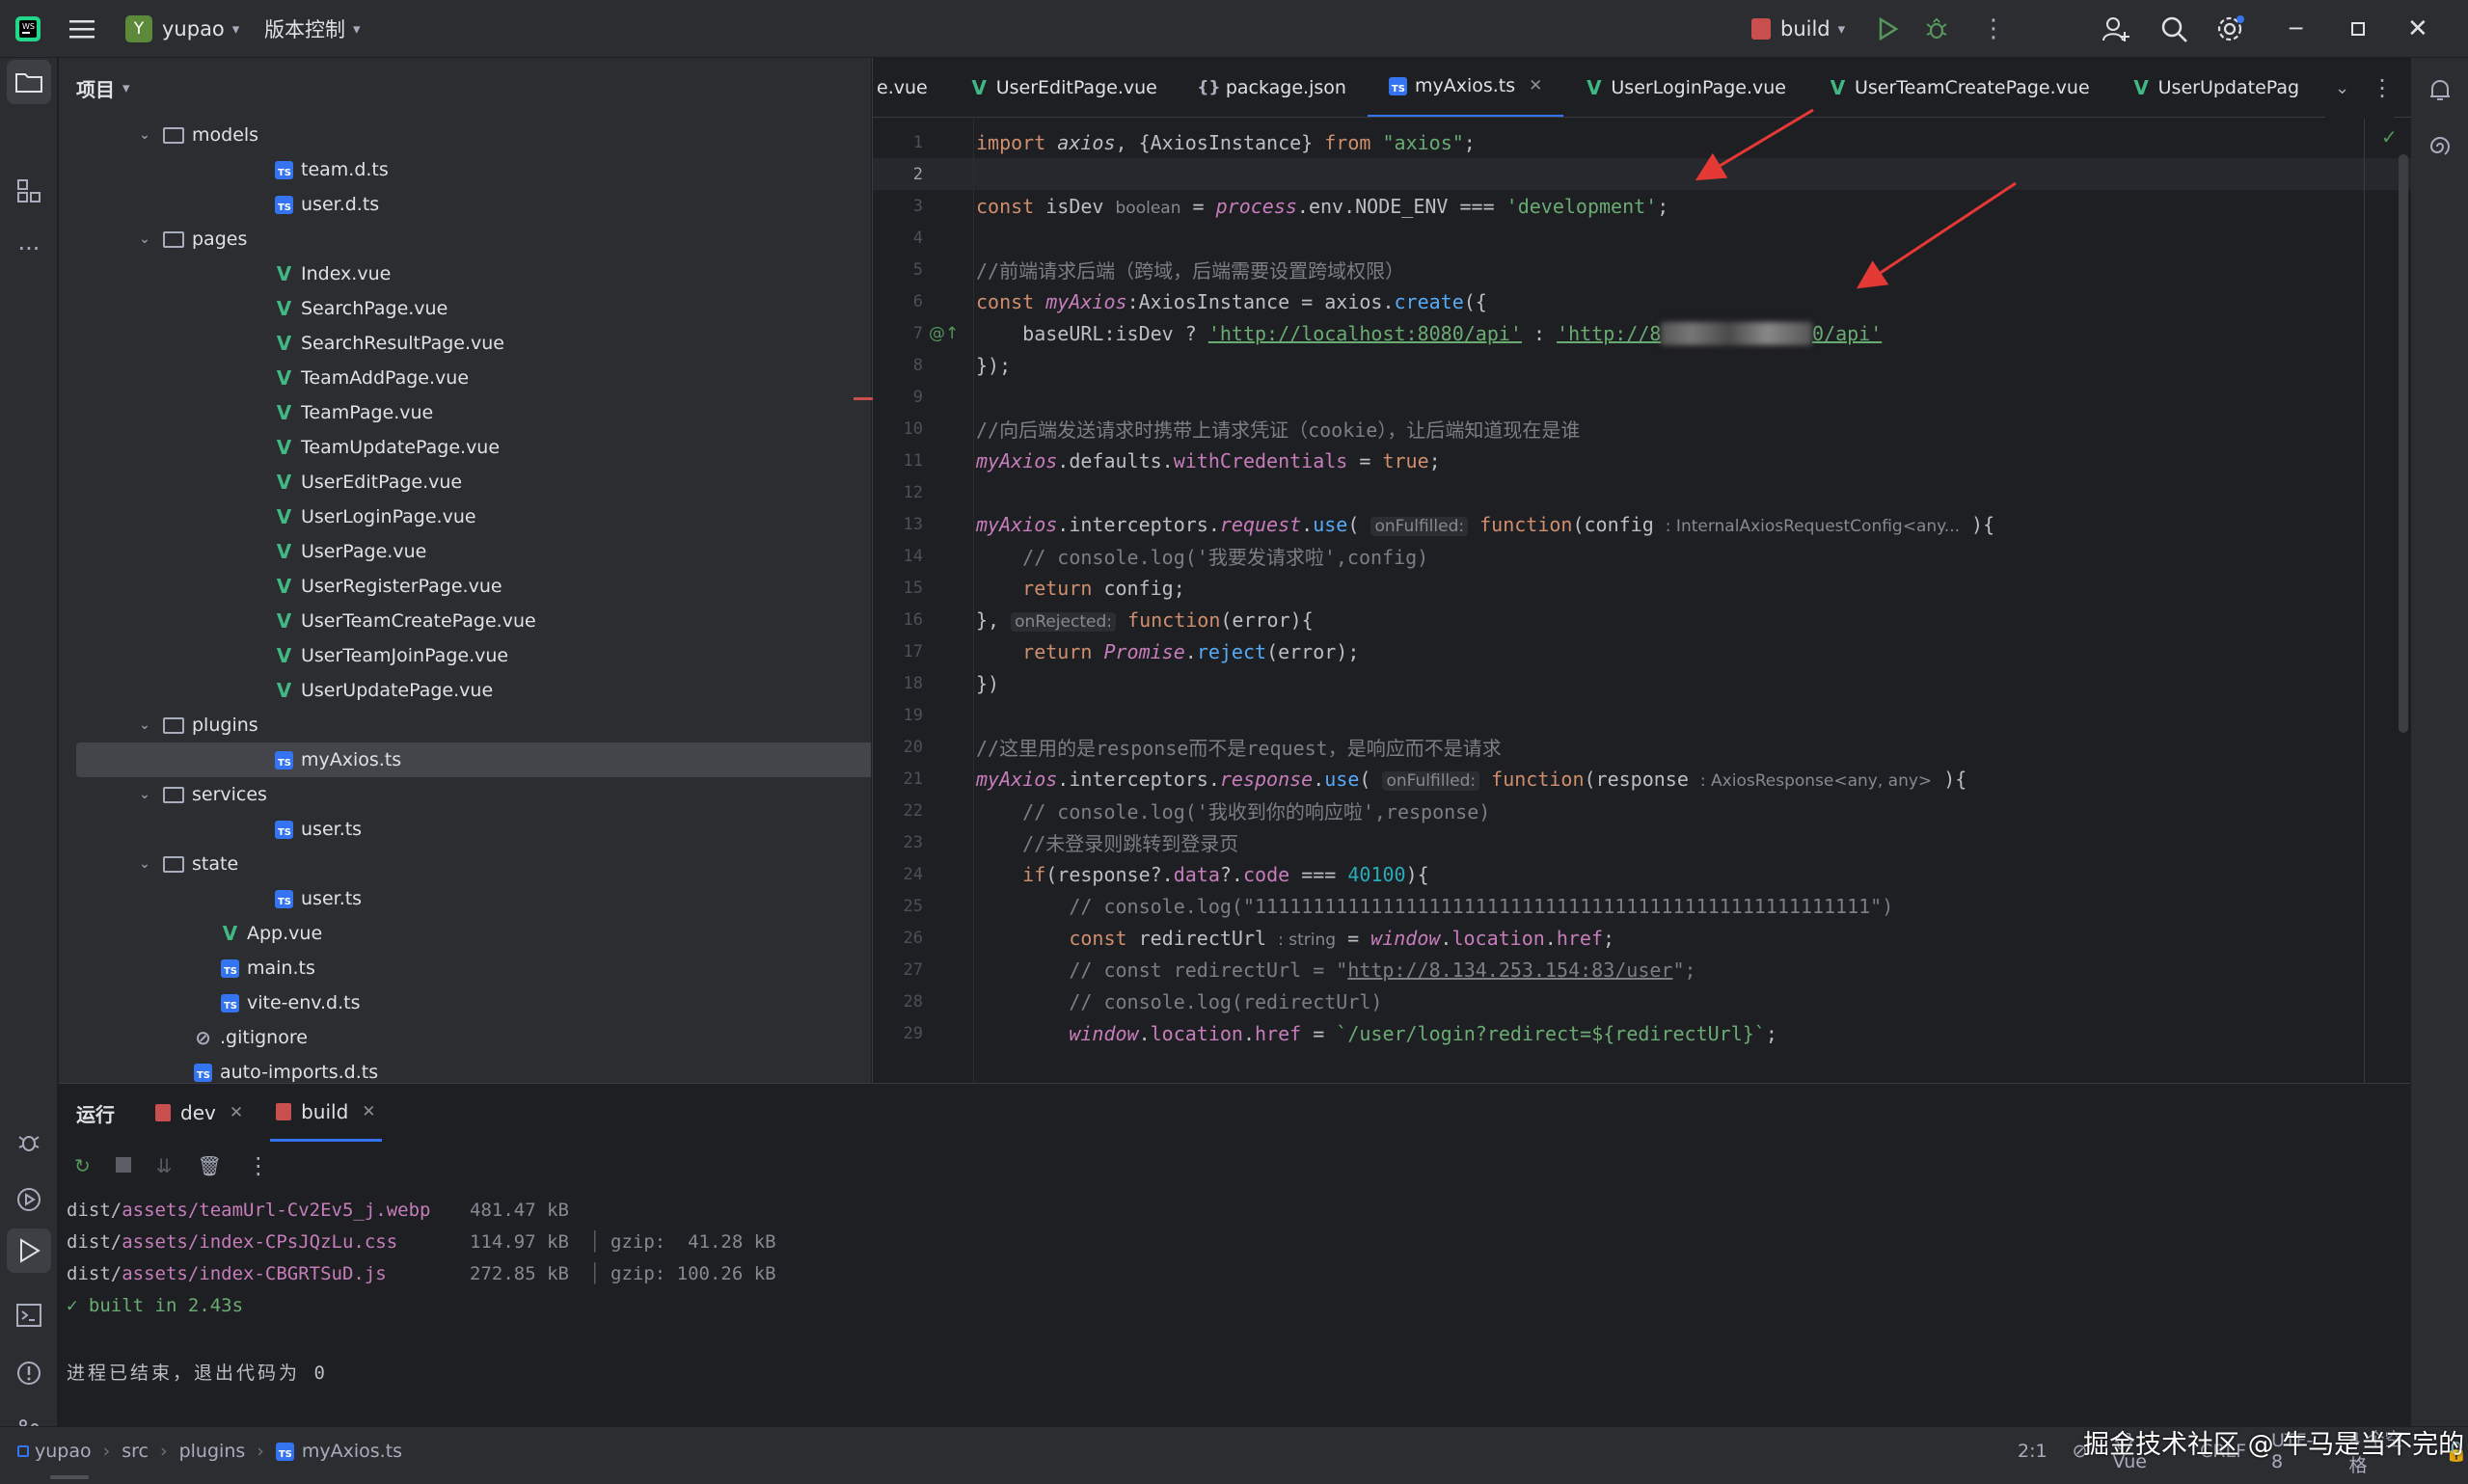 Image resolution: width=2468 pixels, height=1484 pixels. What do you see at coordinates (29, 1199) in the screenshot?
I see `services-tool-button` at bounding box center [29, 1199].